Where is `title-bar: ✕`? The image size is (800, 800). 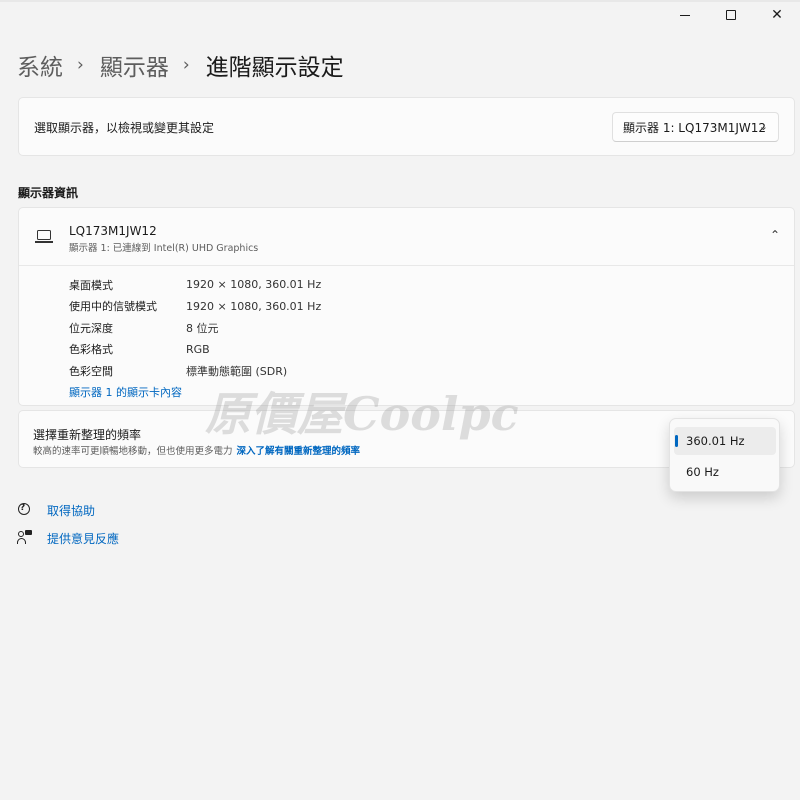
title-bar: ✕ is located at coordinates (731, 15).